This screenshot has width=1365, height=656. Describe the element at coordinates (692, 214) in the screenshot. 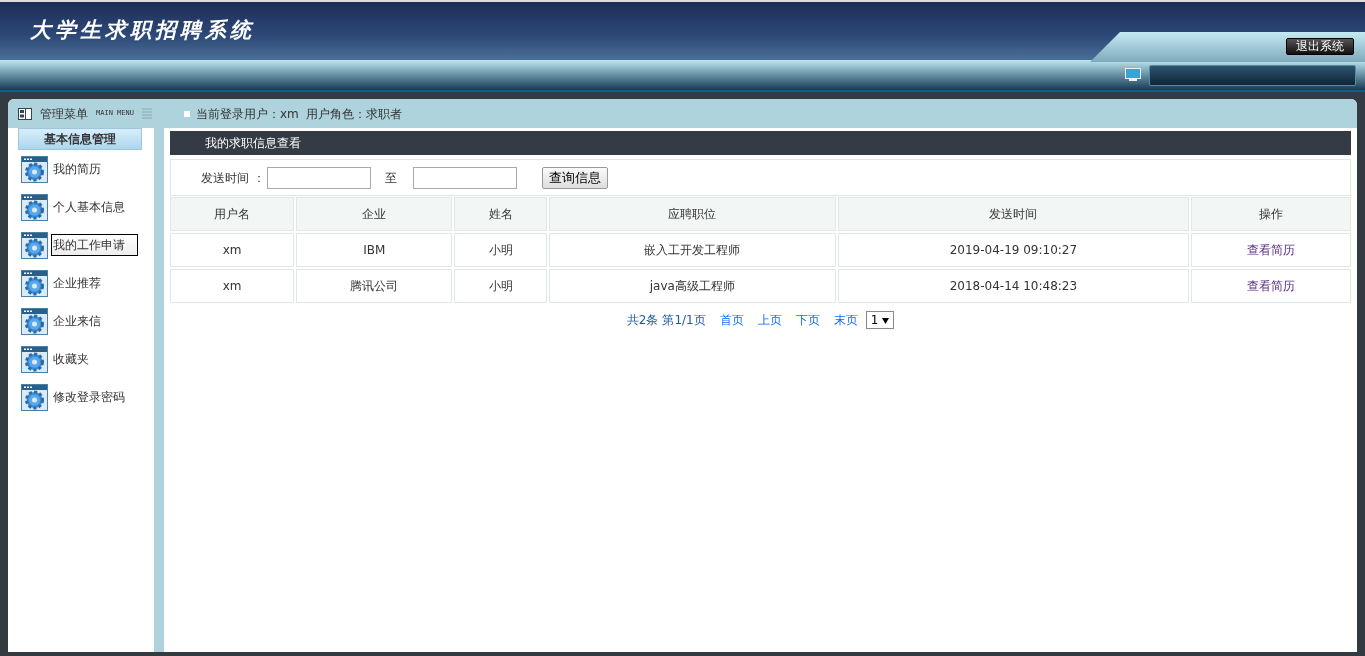

I see `column-header: 应聘职位` at that location.